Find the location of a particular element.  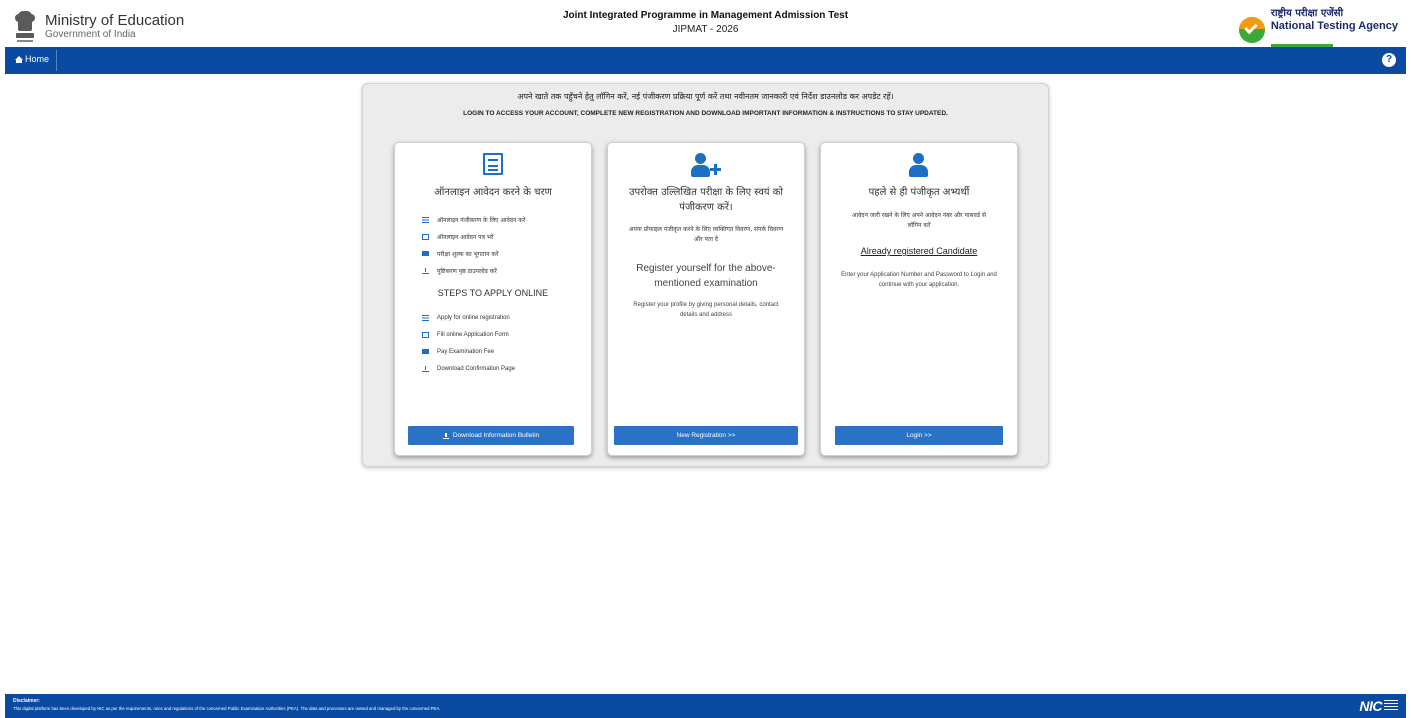

login-title-hindi: पहले से ही पंजीकृत अभ्यर्थी is located at coordinates (919, 192).